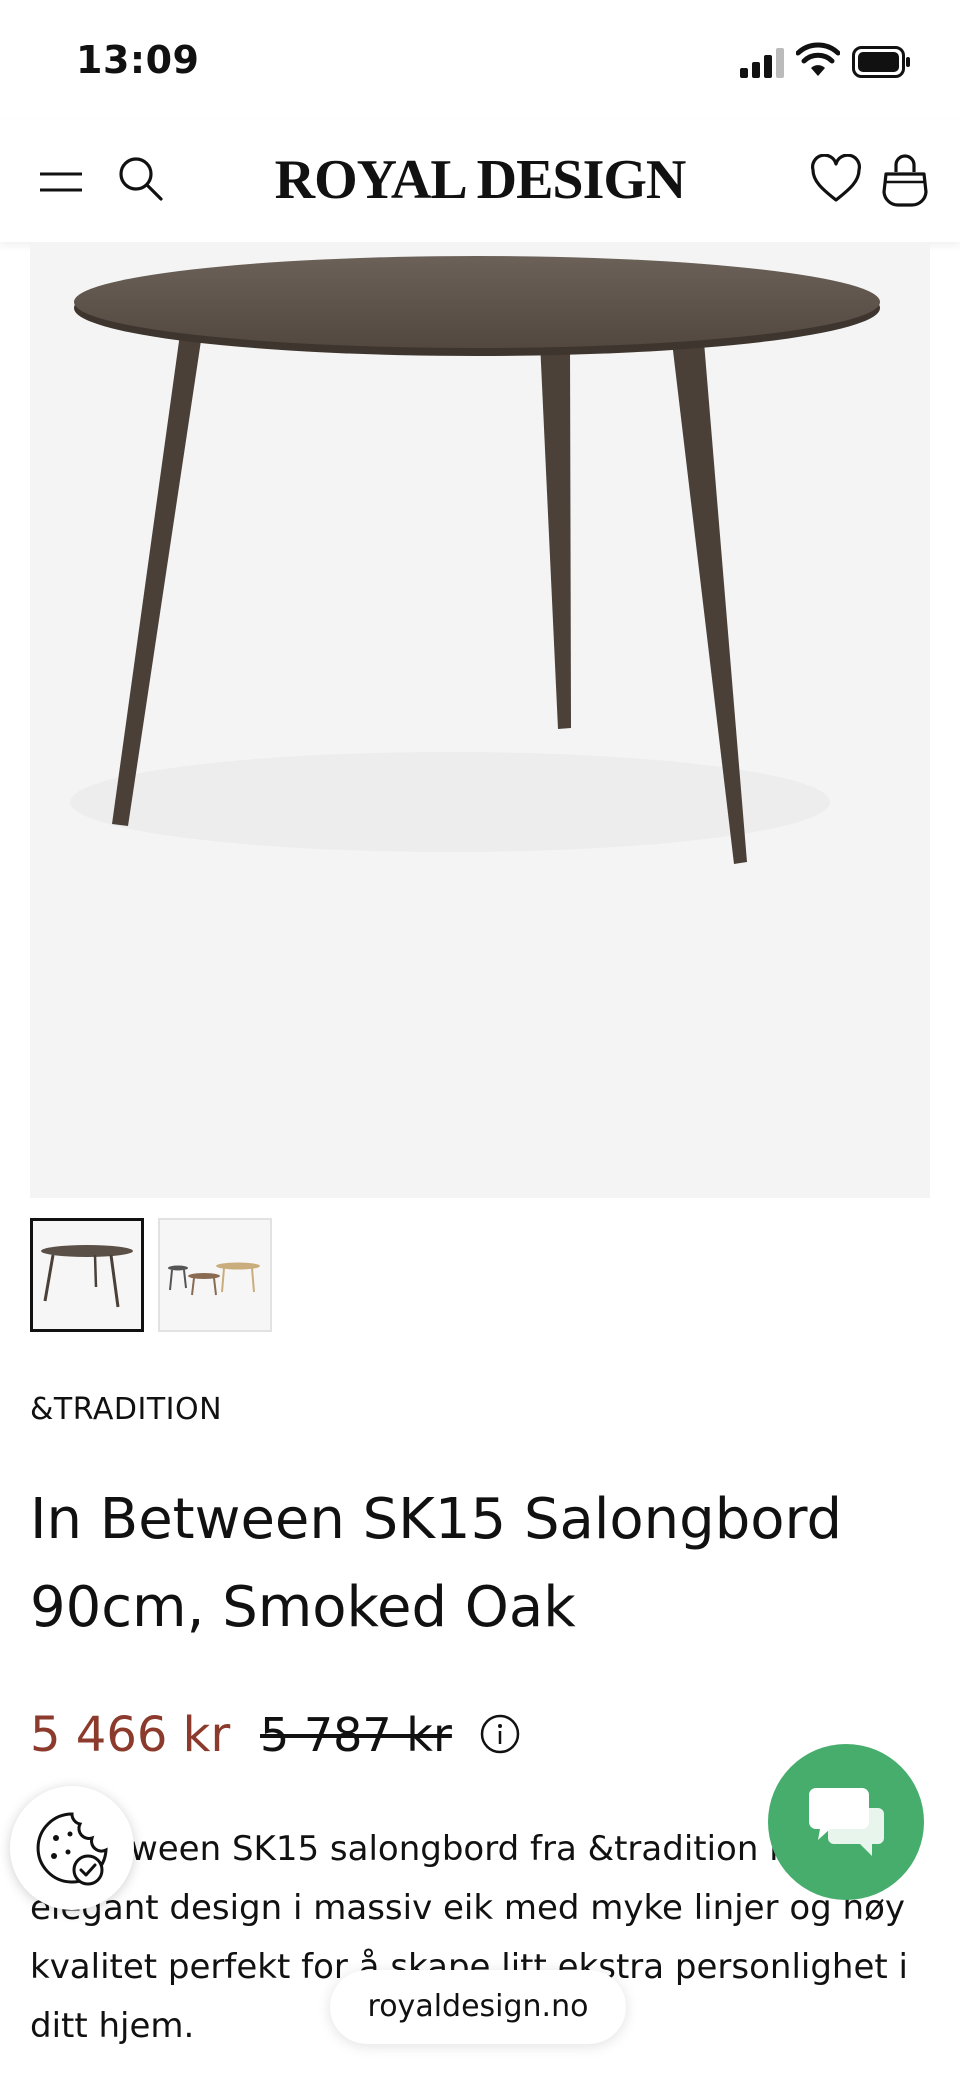 The image size is (960, 2078). I want to click on url-bar: royaldesign.no, so click(478, 2007).